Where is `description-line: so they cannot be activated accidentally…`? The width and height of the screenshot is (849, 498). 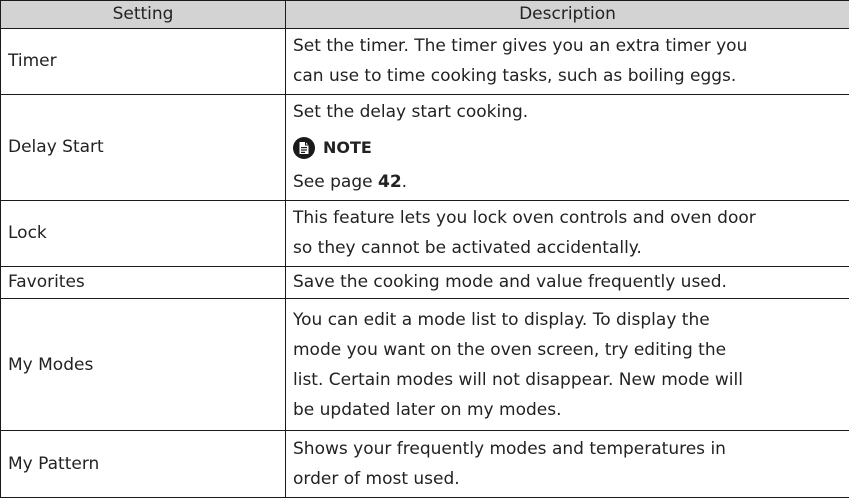 description-line: so they cannot be activated accidentally… is located at coordinates (467, 248).